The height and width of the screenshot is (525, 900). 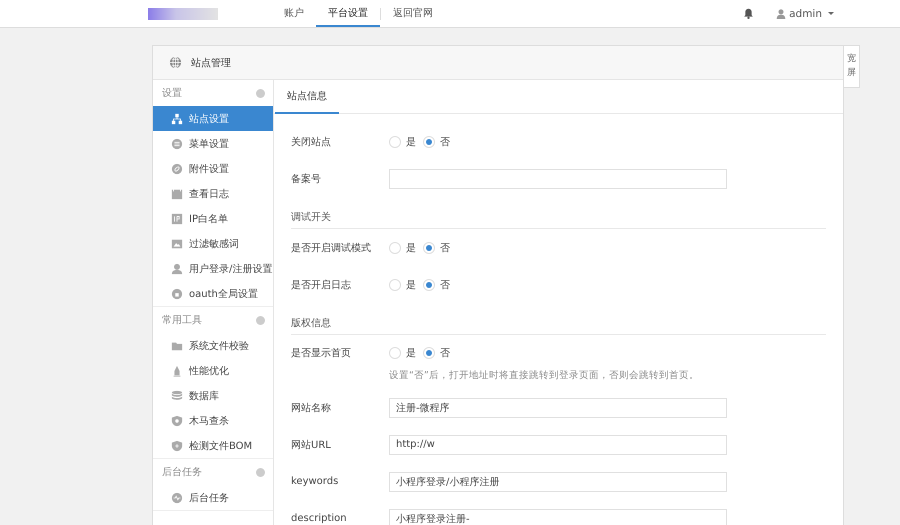 What do you see at coordinates (177, 498) in the screenshot?
I see `pulse-icon` at bounding box center [177, 498].